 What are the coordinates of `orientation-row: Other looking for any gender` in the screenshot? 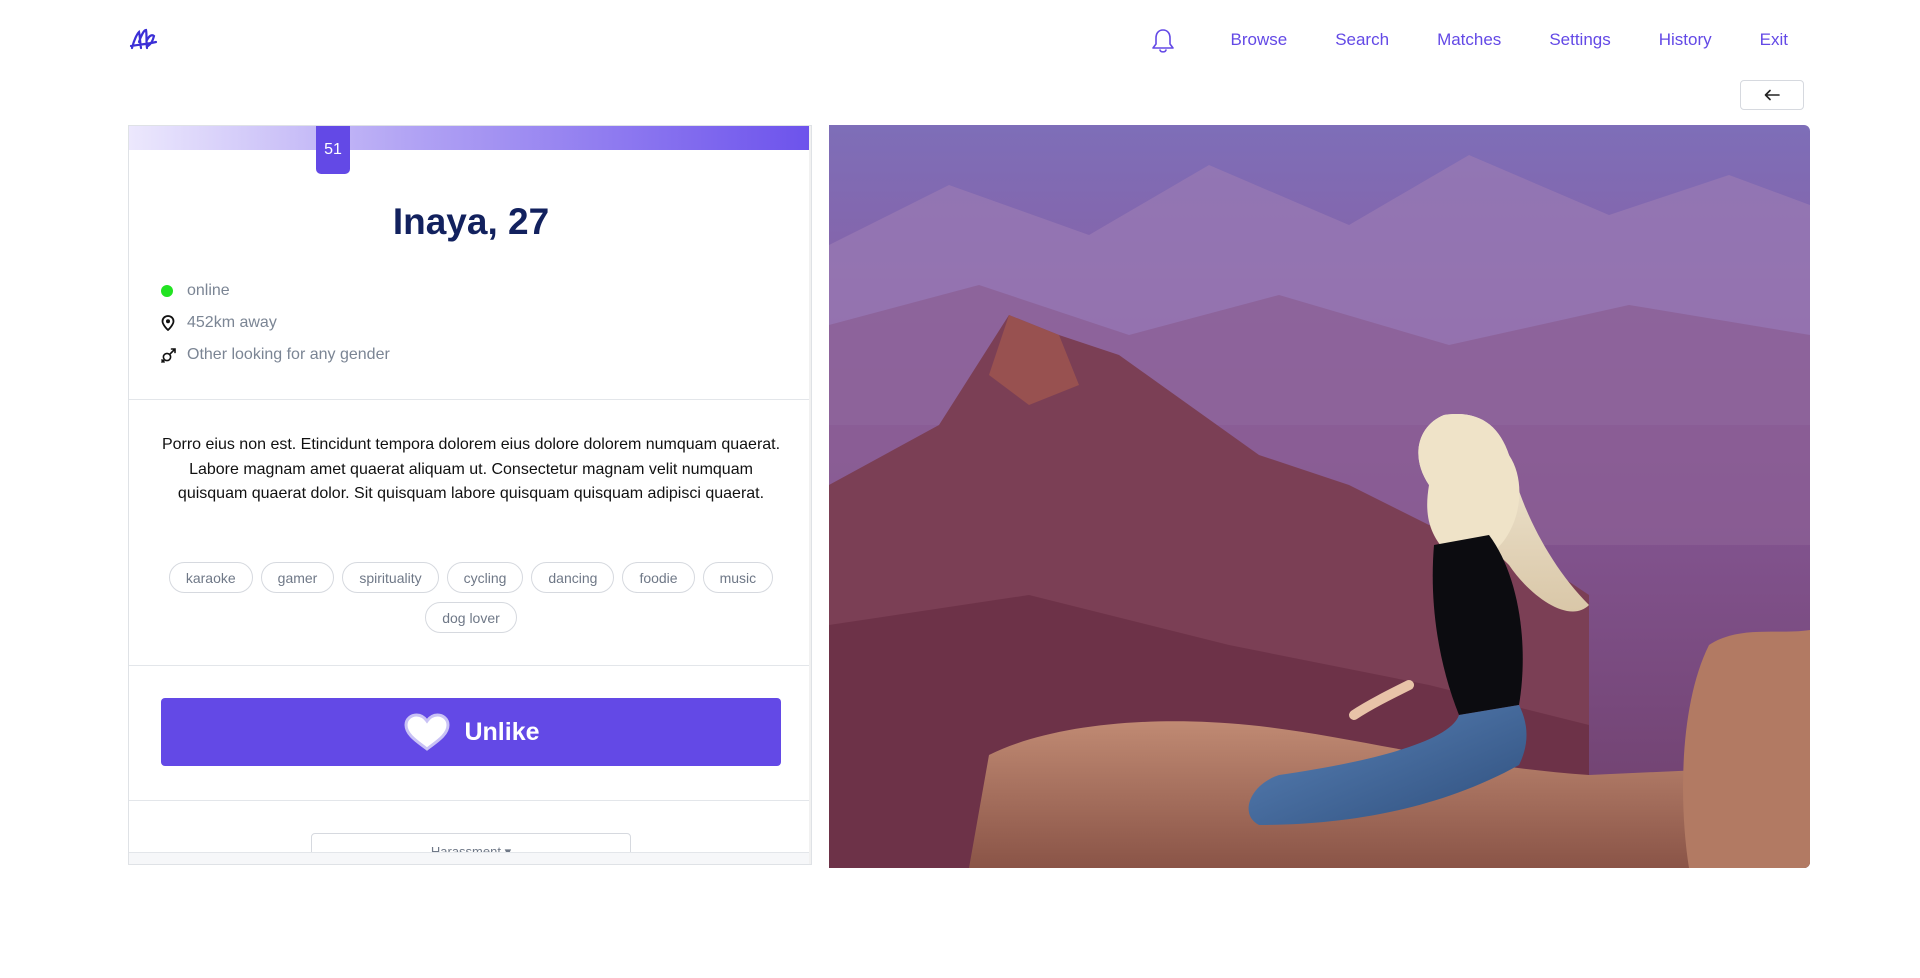 It's located at (471, 355).